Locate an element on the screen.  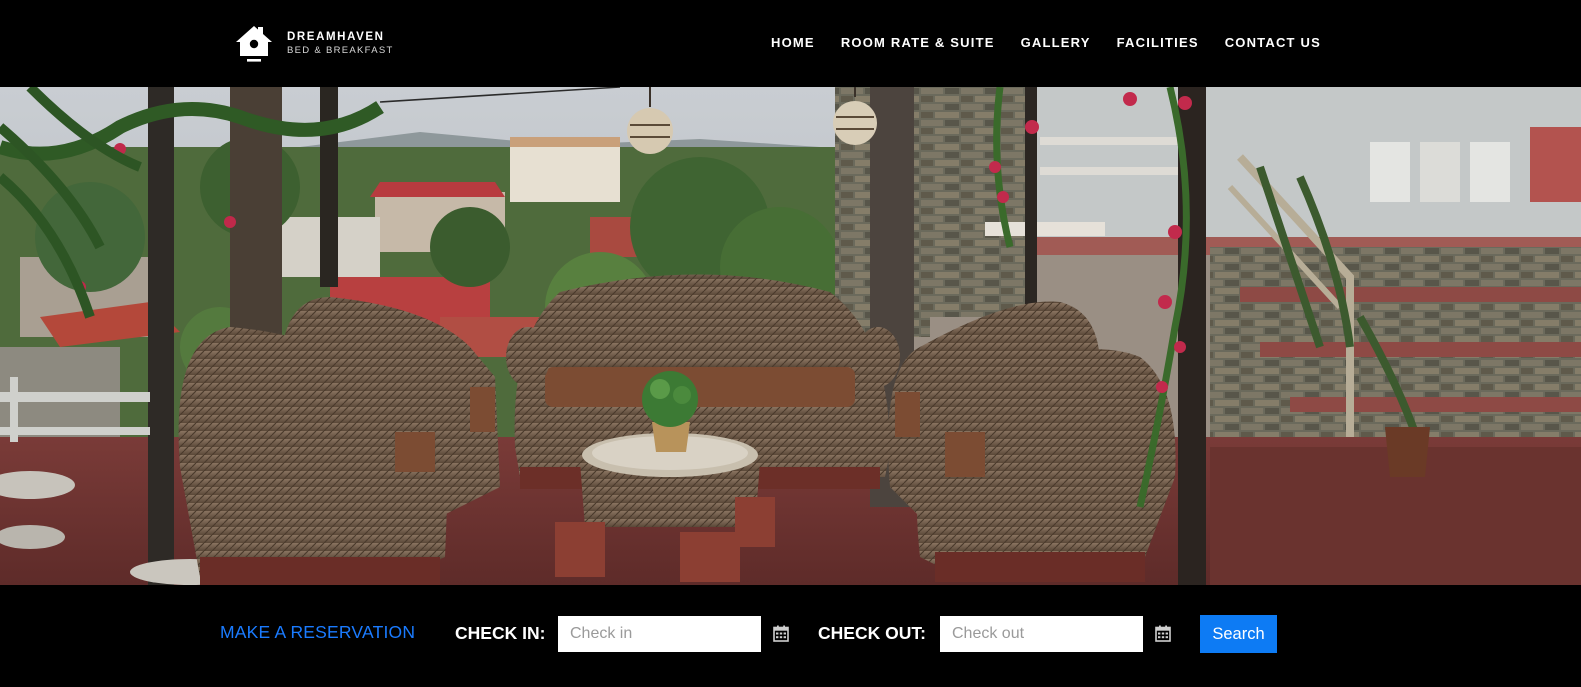
nav-facilities: FACILITIES is located at coordinates (1158, 43).